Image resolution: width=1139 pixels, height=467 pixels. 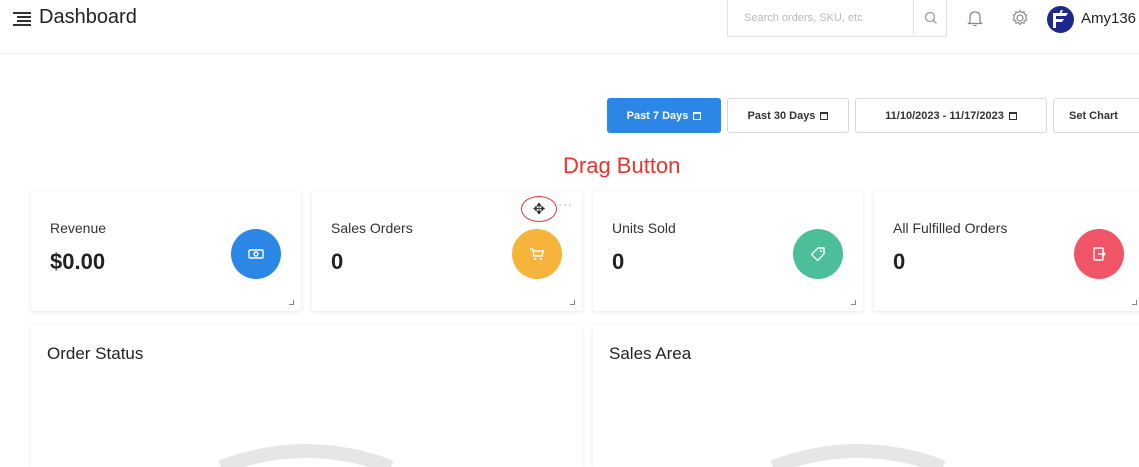 I want to click on order-status-panel: Order Status, so click(x=306, y=396).